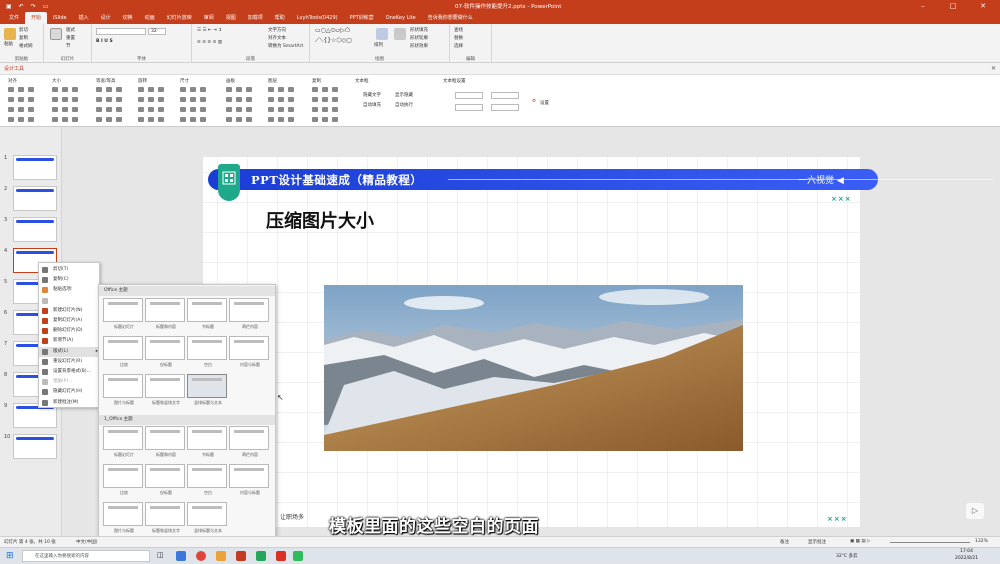  What do you see at coordinates (8, 44) in the screenshot?
I see `paste-button: 粘贴` at bounding box center [8, 44].